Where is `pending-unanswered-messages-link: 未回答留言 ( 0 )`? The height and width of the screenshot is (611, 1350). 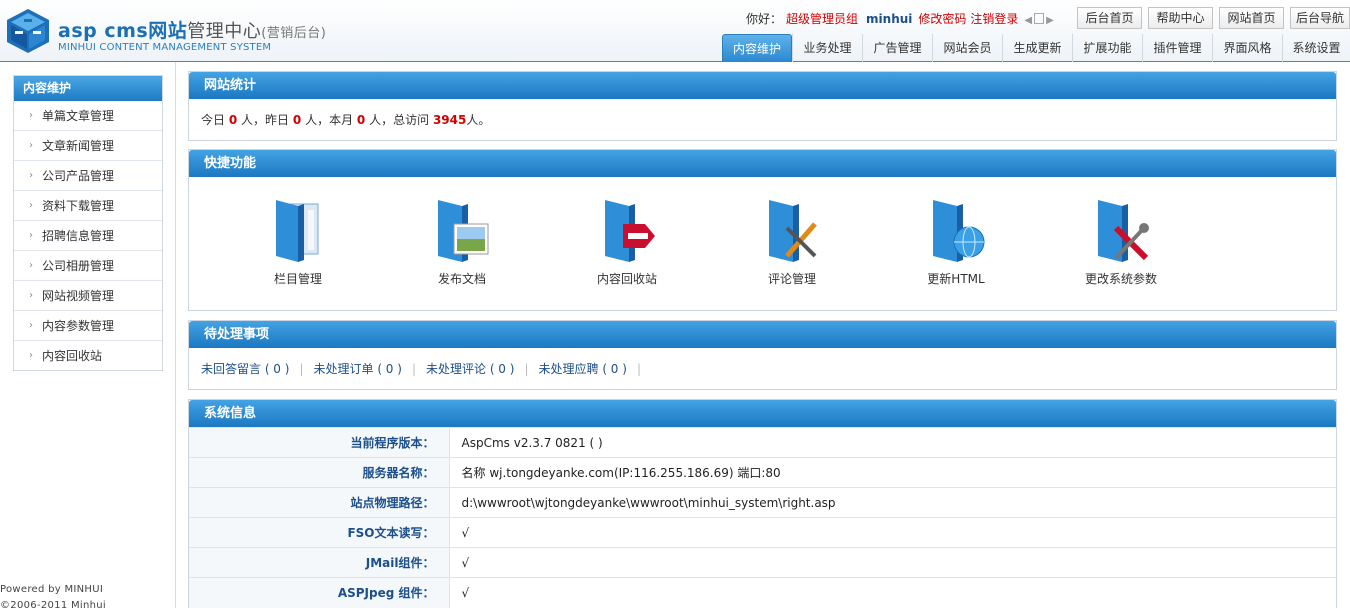
pending-unanswered-messages-link: 未回答留言 ( 0 ) is located at coordinates (245, 369).